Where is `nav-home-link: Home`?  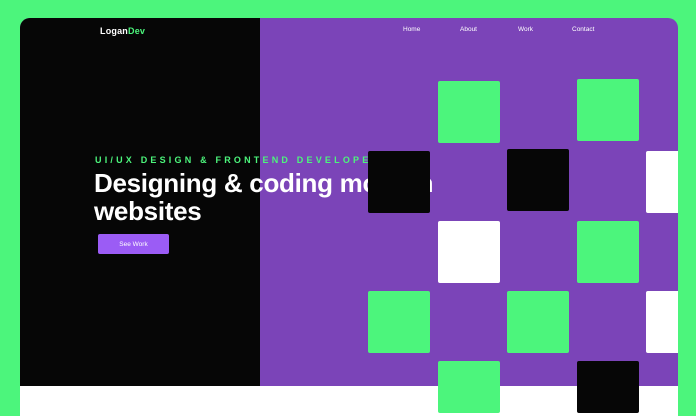 nav-home-link: Home is located at coordinates (411, 29).